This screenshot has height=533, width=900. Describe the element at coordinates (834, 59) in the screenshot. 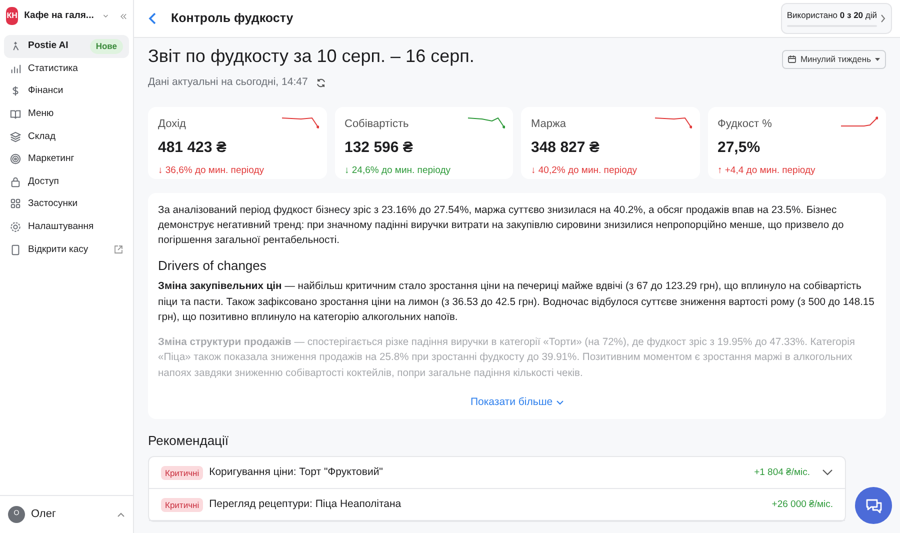

I see `period-dropdown: Минулий тиждень` at that location.